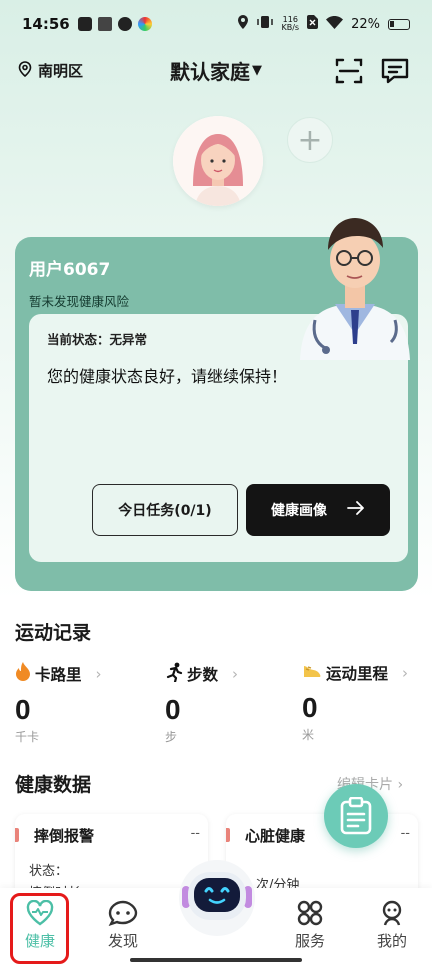 The height and width of the screenshot is (964, 432). What do you see at coordinates (70, 270) in the screenshot?
I see `user-name: 用户6067` at bounding box center [70, 270].